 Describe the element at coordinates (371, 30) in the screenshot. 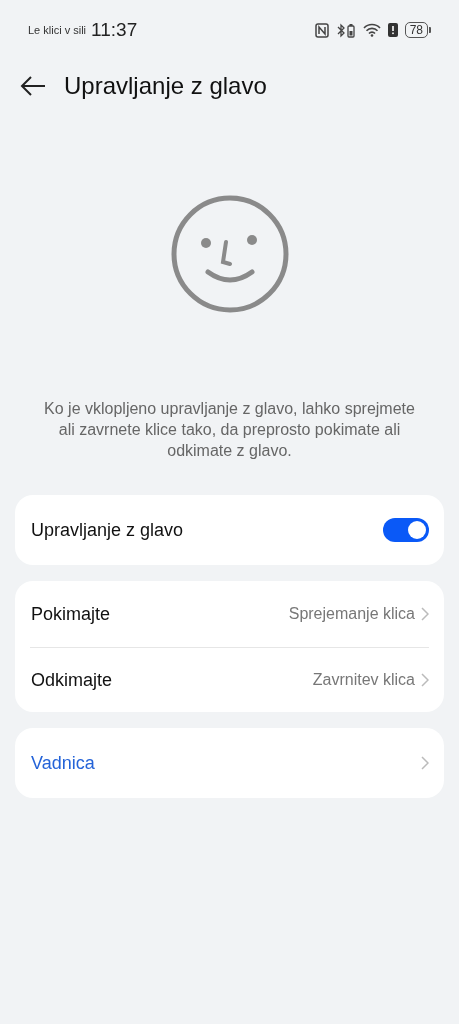

I see `wifi-icon` at that location.